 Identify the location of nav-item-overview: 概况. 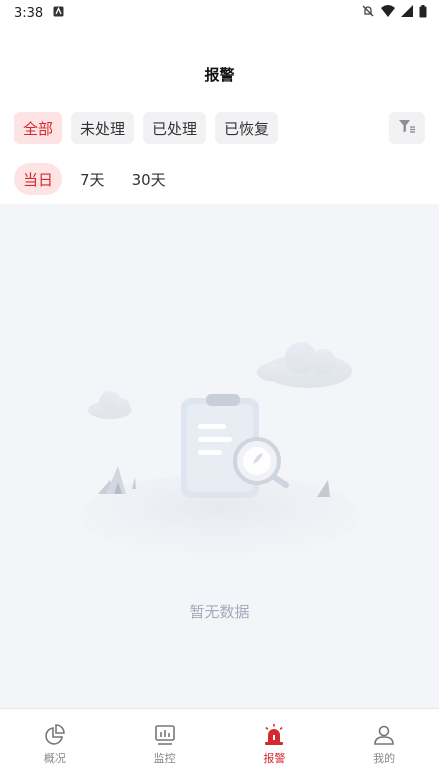
(55, 744).